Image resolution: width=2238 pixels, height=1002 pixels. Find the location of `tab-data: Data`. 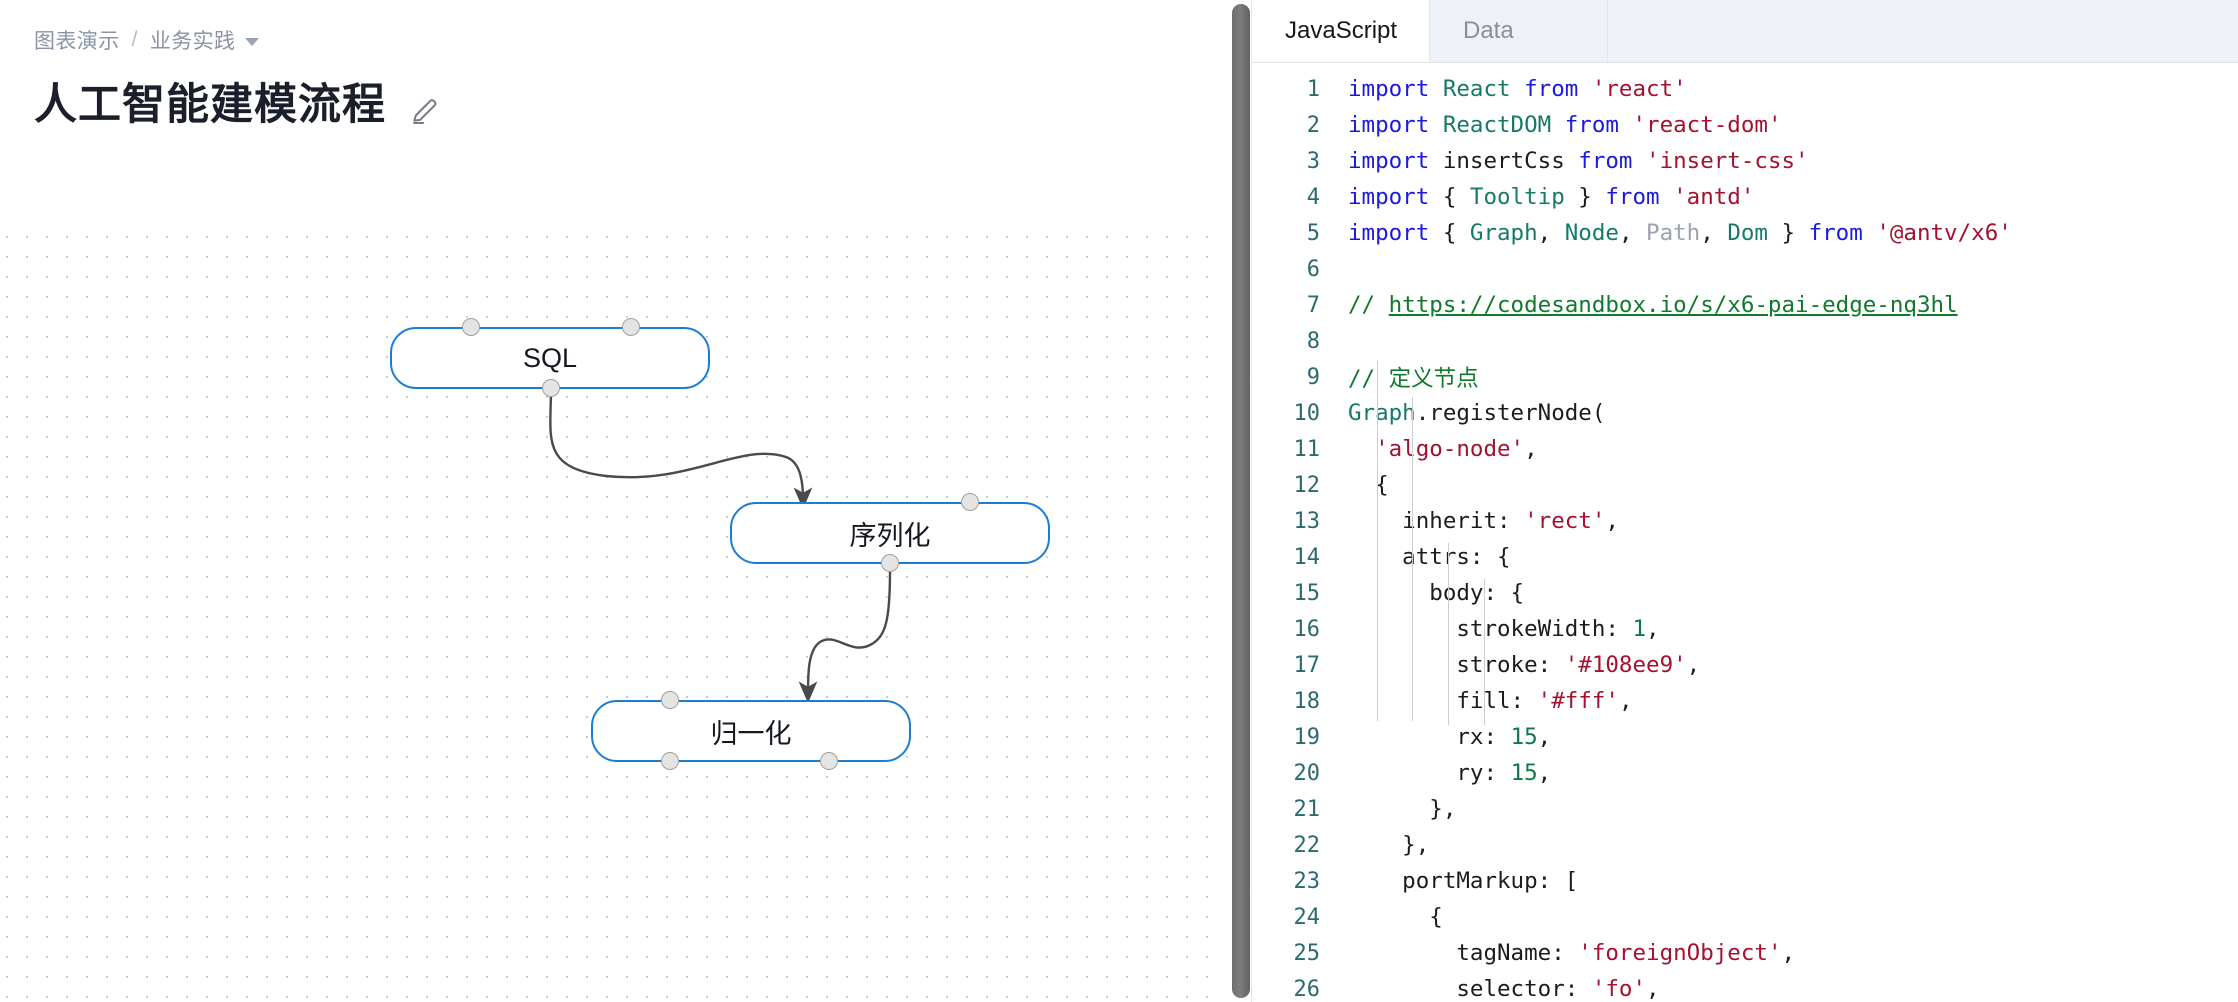

tab-data: Data is located at coordinates (1519, 31).